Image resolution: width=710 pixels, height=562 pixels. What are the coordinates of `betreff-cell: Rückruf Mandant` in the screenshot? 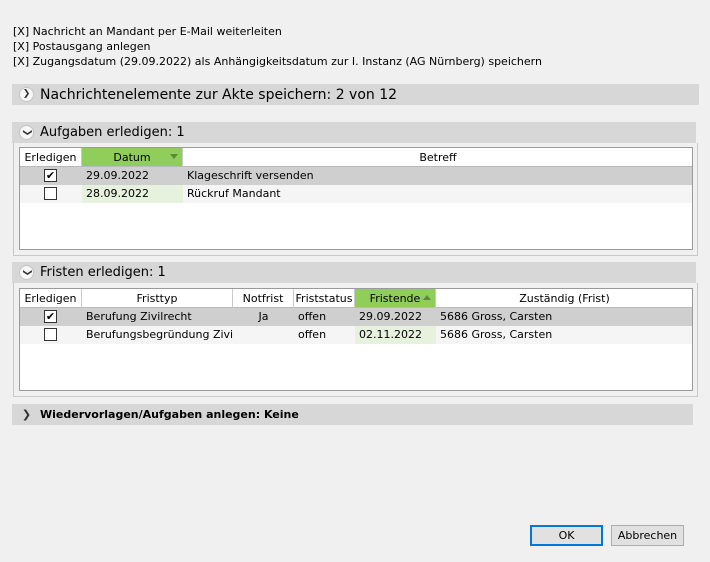 It's located at (234, 193).